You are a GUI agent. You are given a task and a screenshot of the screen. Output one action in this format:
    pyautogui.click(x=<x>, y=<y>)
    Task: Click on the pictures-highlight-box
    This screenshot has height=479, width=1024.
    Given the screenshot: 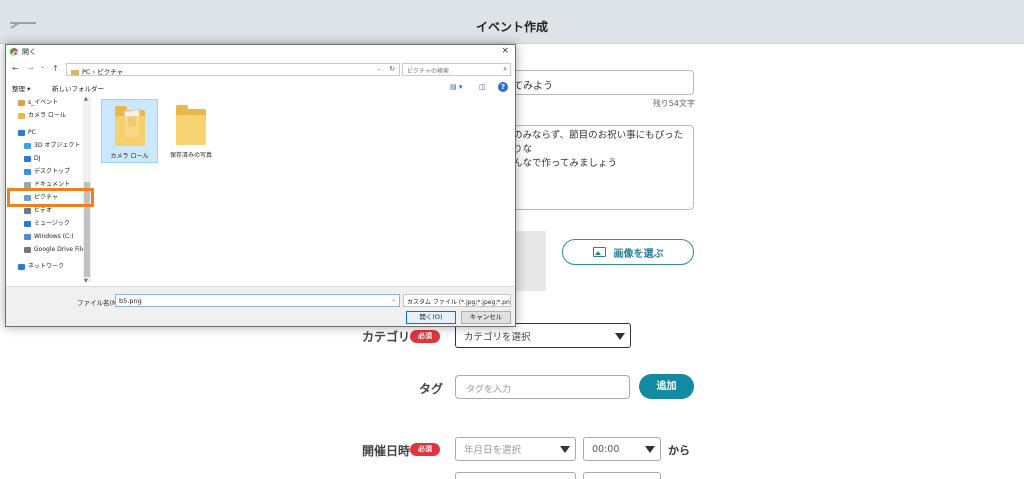 What is the action you would take?
    pyautogui.click(x=50, y=197)
    